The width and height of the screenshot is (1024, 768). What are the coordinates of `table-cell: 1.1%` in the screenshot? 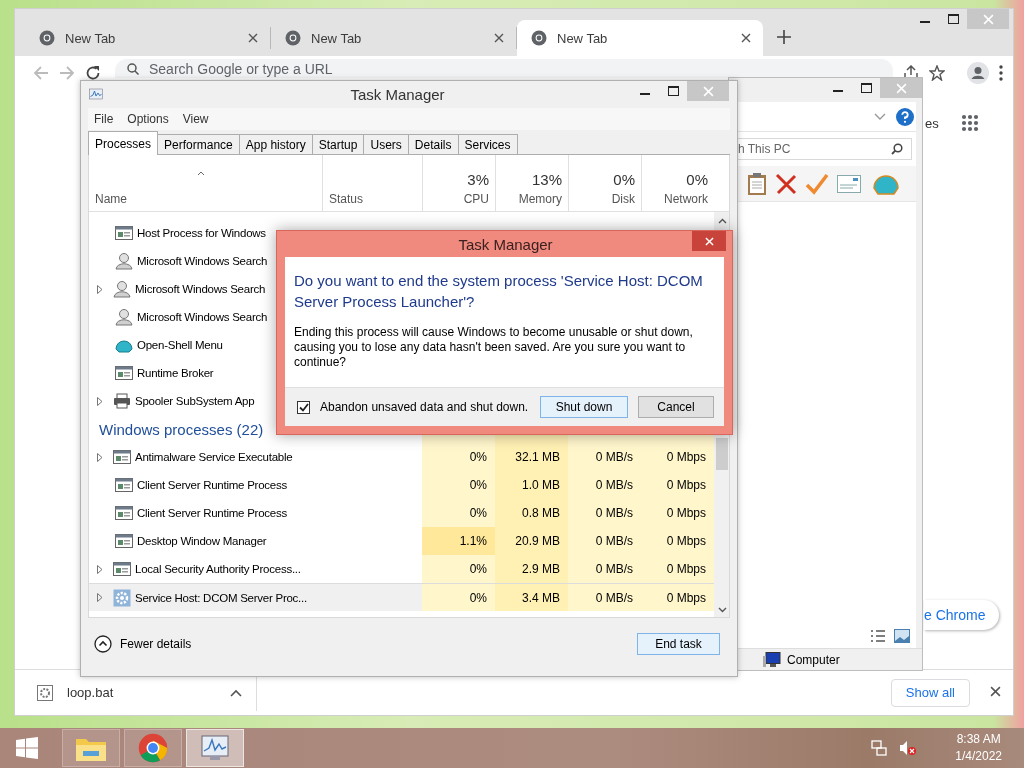 It's located at (458, 541).